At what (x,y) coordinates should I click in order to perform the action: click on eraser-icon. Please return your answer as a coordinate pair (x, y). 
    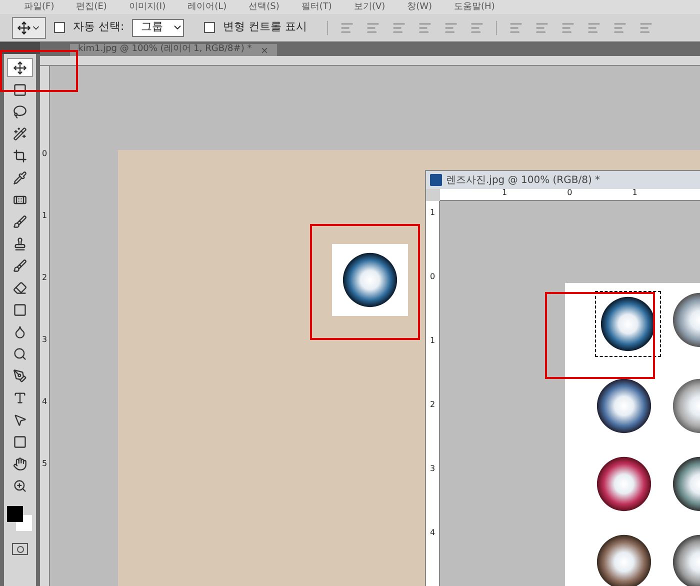
    Looking at the image, I should click on (20, 287).